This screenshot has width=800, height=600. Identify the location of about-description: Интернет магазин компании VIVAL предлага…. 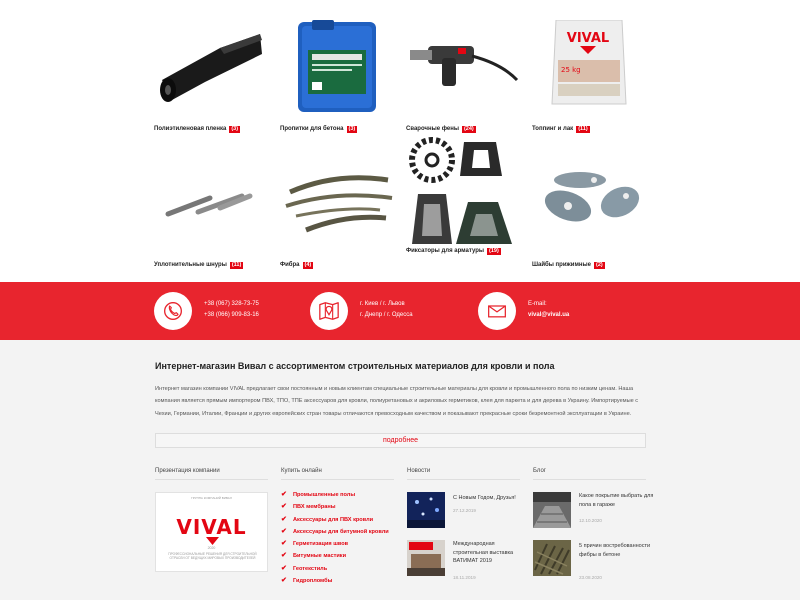
(397, 401).